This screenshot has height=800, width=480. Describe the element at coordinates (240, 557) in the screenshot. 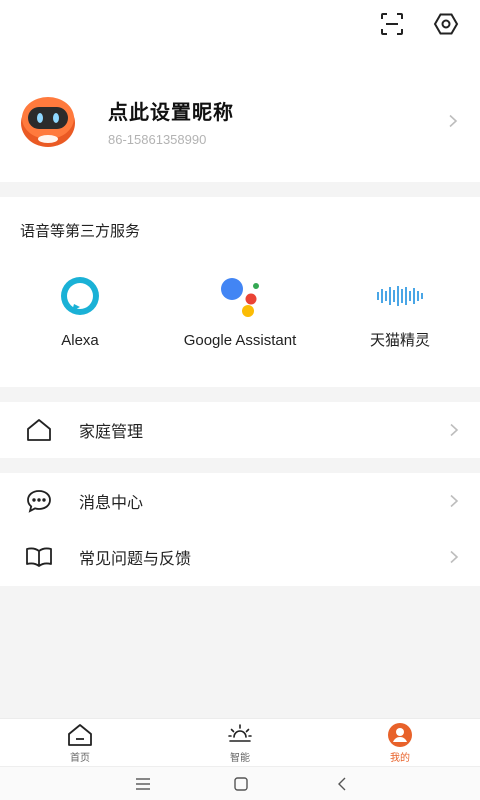

I see `menu-item-faq-feedback: 常见问题与反馈` at that location.